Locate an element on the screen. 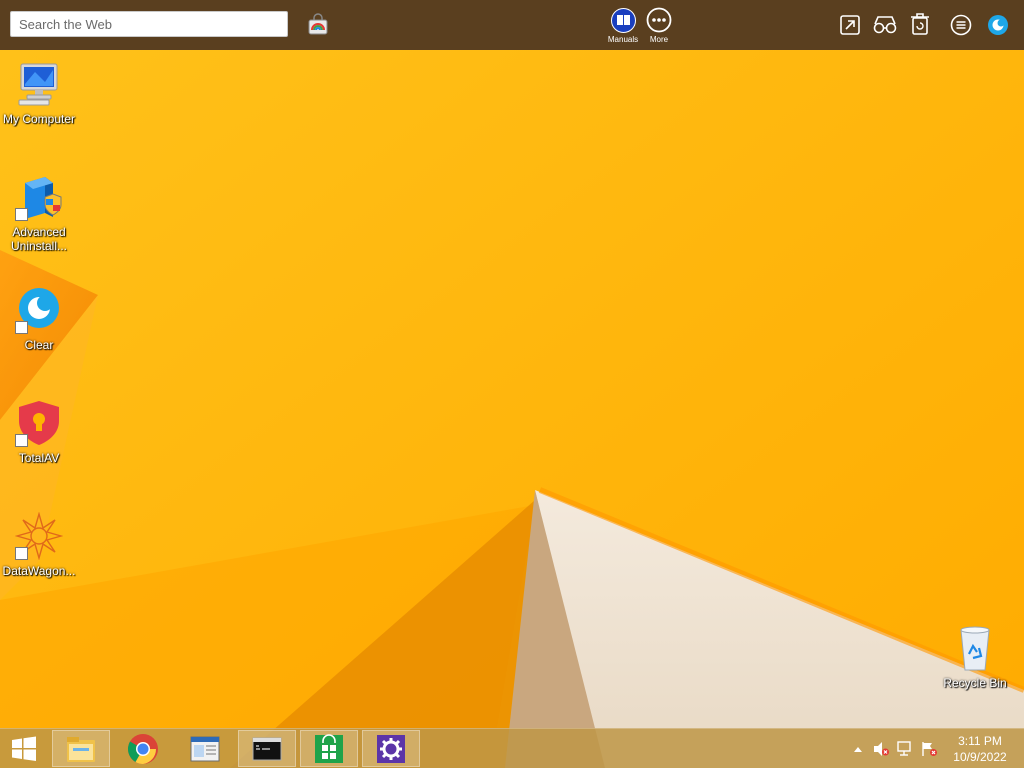 The image size is (1024, 768). gear-icon is located at coordinates (391, 748).